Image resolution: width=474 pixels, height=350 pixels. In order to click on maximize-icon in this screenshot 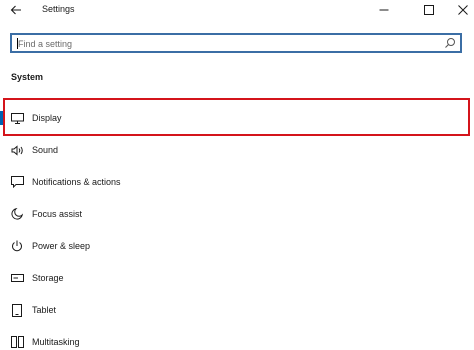, I will do `click(429, 10)`.